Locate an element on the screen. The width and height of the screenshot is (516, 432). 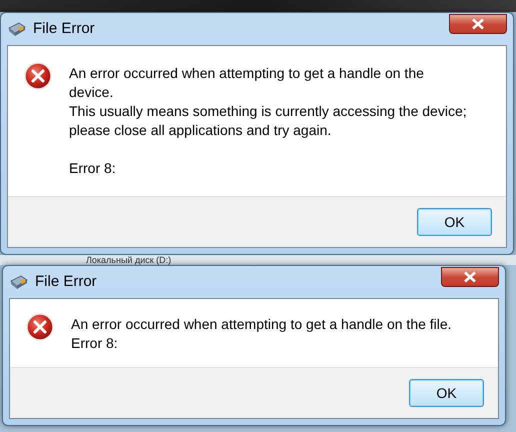
drive-label: Локальный диск (D:) is located at coordinates (129, 260).